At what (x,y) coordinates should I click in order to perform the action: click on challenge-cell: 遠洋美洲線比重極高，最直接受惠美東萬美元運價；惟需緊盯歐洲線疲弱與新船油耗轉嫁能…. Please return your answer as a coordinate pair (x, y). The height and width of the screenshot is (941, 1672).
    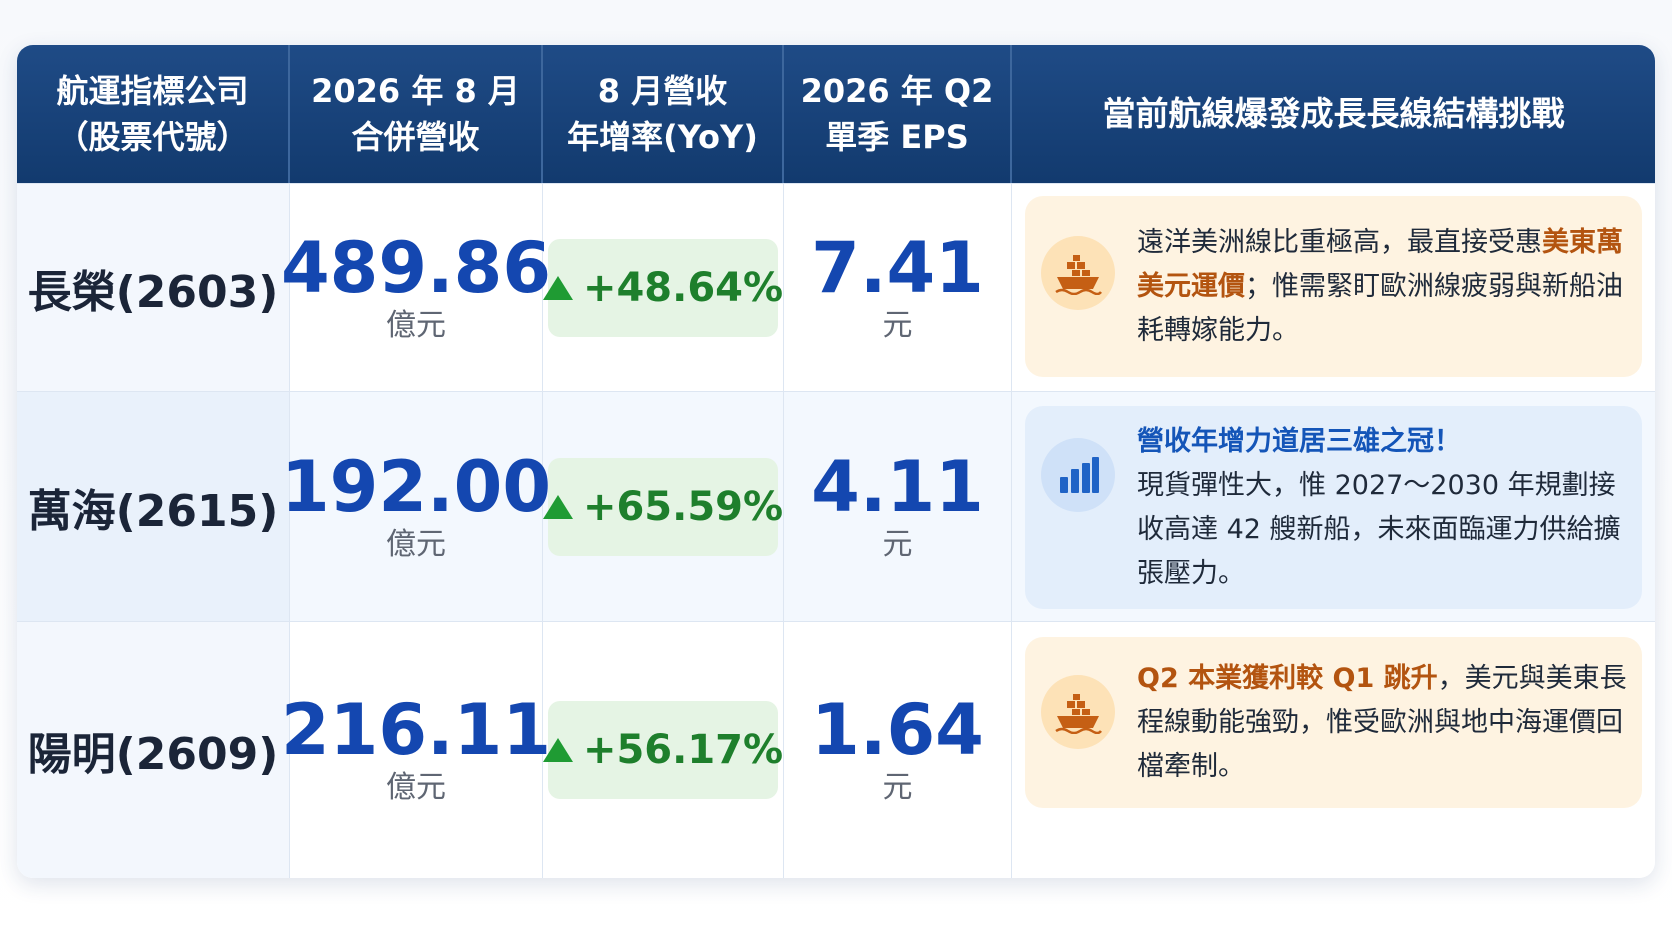
    Looking at the image, I should click on (1333, 287).